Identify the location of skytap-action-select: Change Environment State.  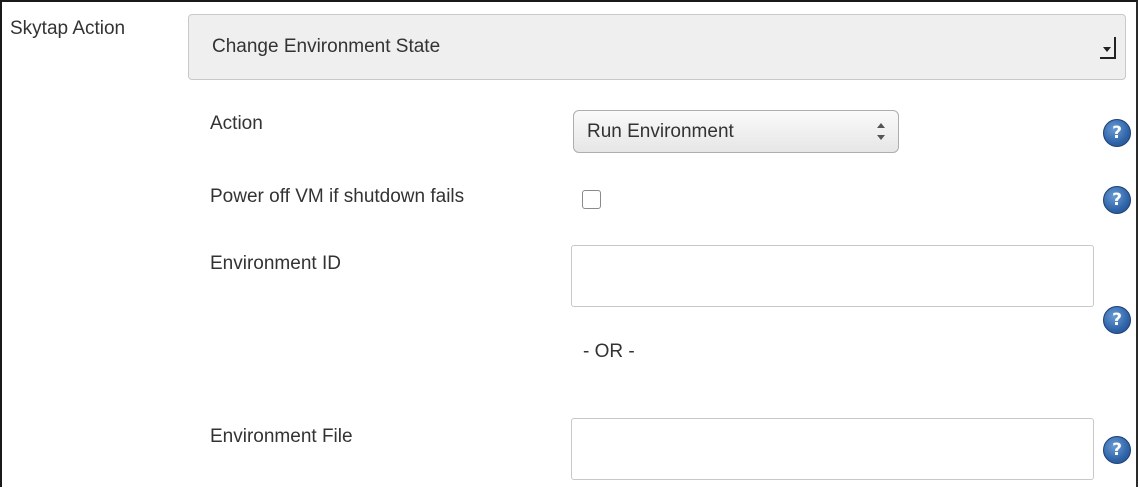
(657, 47).